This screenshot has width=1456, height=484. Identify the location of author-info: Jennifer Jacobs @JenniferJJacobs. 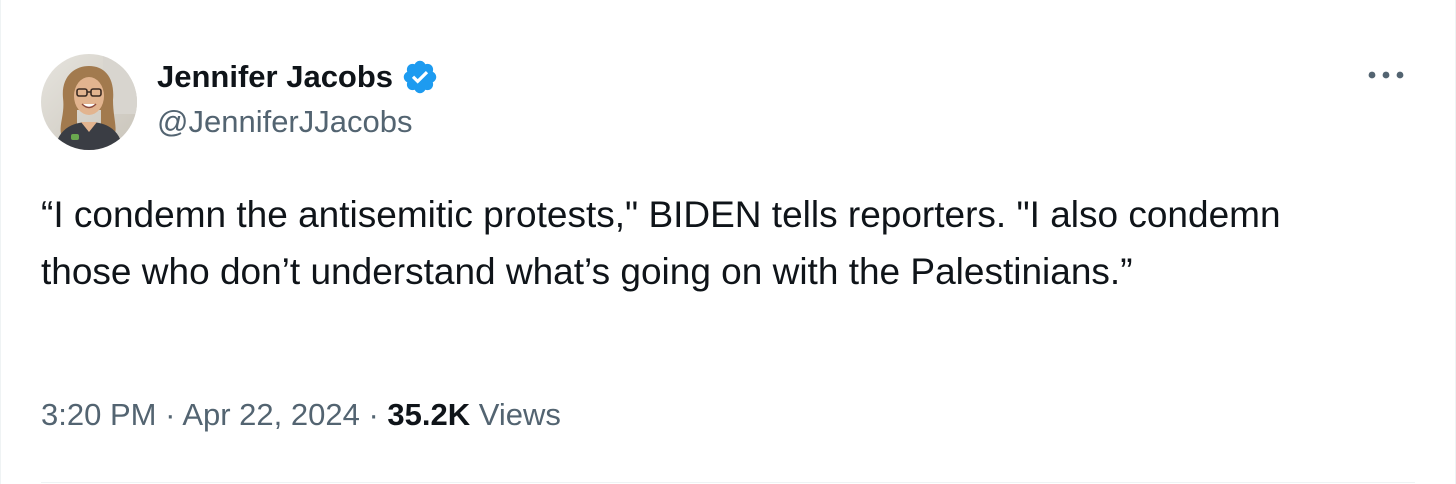
(298, 98).